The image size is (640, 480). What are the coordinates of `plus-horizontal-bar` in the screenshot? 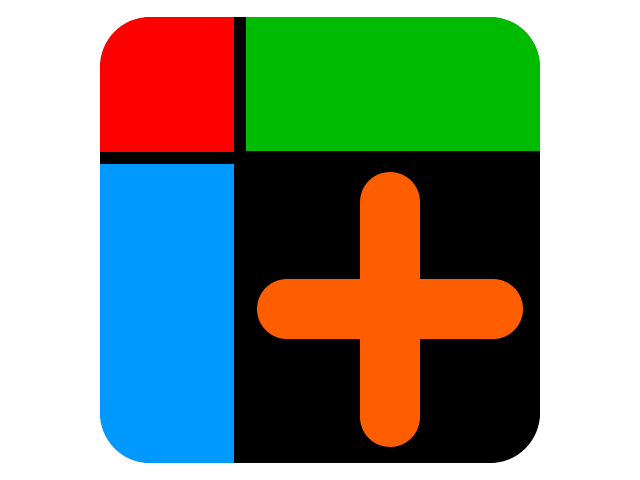 It's located at (390, 309).